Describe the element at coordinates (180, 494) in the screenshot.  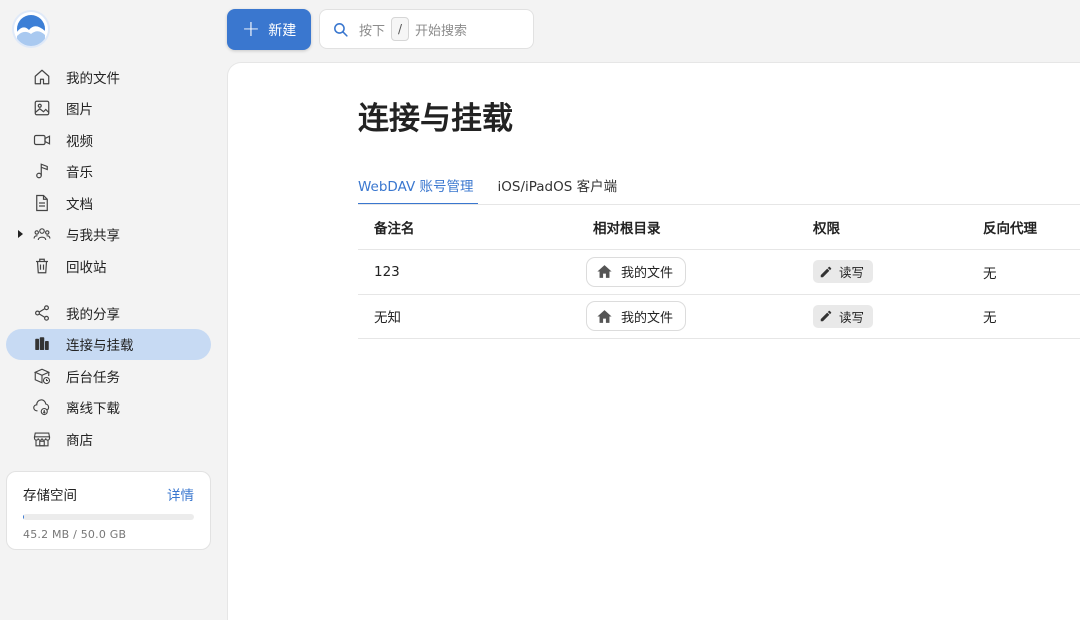
I see `storage-detail-link: 详情` at that location.